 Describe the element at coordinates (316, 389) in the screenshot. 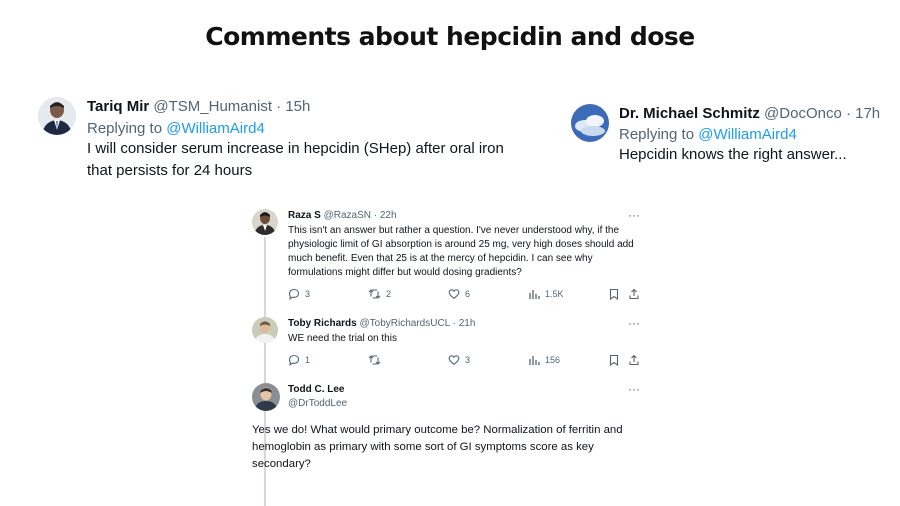

I see `author-name: Todd C. Lee` at that location.